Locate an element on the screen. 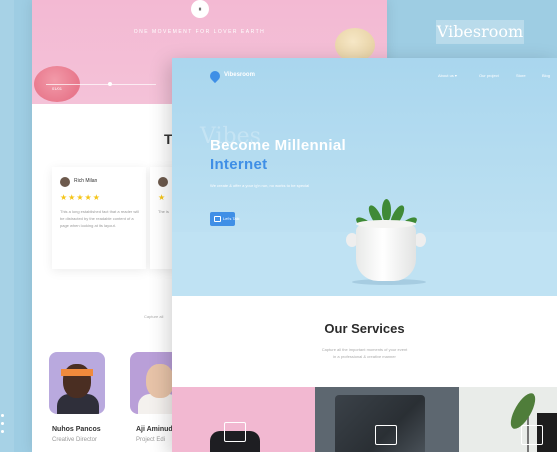  star-icon: ★★★★★ is located at coordinates (80, 197).